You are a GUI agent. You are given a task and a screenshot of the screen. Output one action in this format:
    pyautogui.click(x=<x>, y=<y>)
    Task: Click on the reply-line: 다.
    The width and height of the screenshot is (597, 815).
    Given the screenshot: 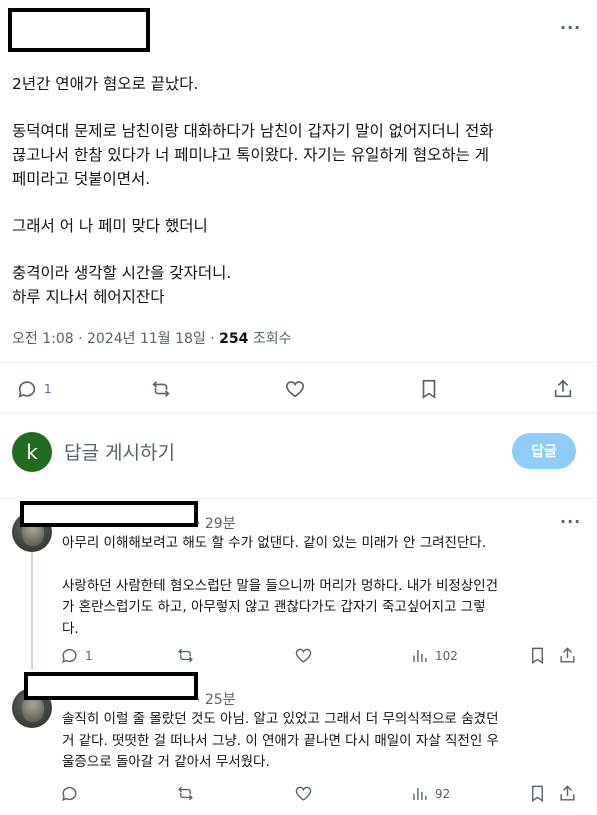 What is the action you would take?
    pyautogui.click(x=70, y=628)
    